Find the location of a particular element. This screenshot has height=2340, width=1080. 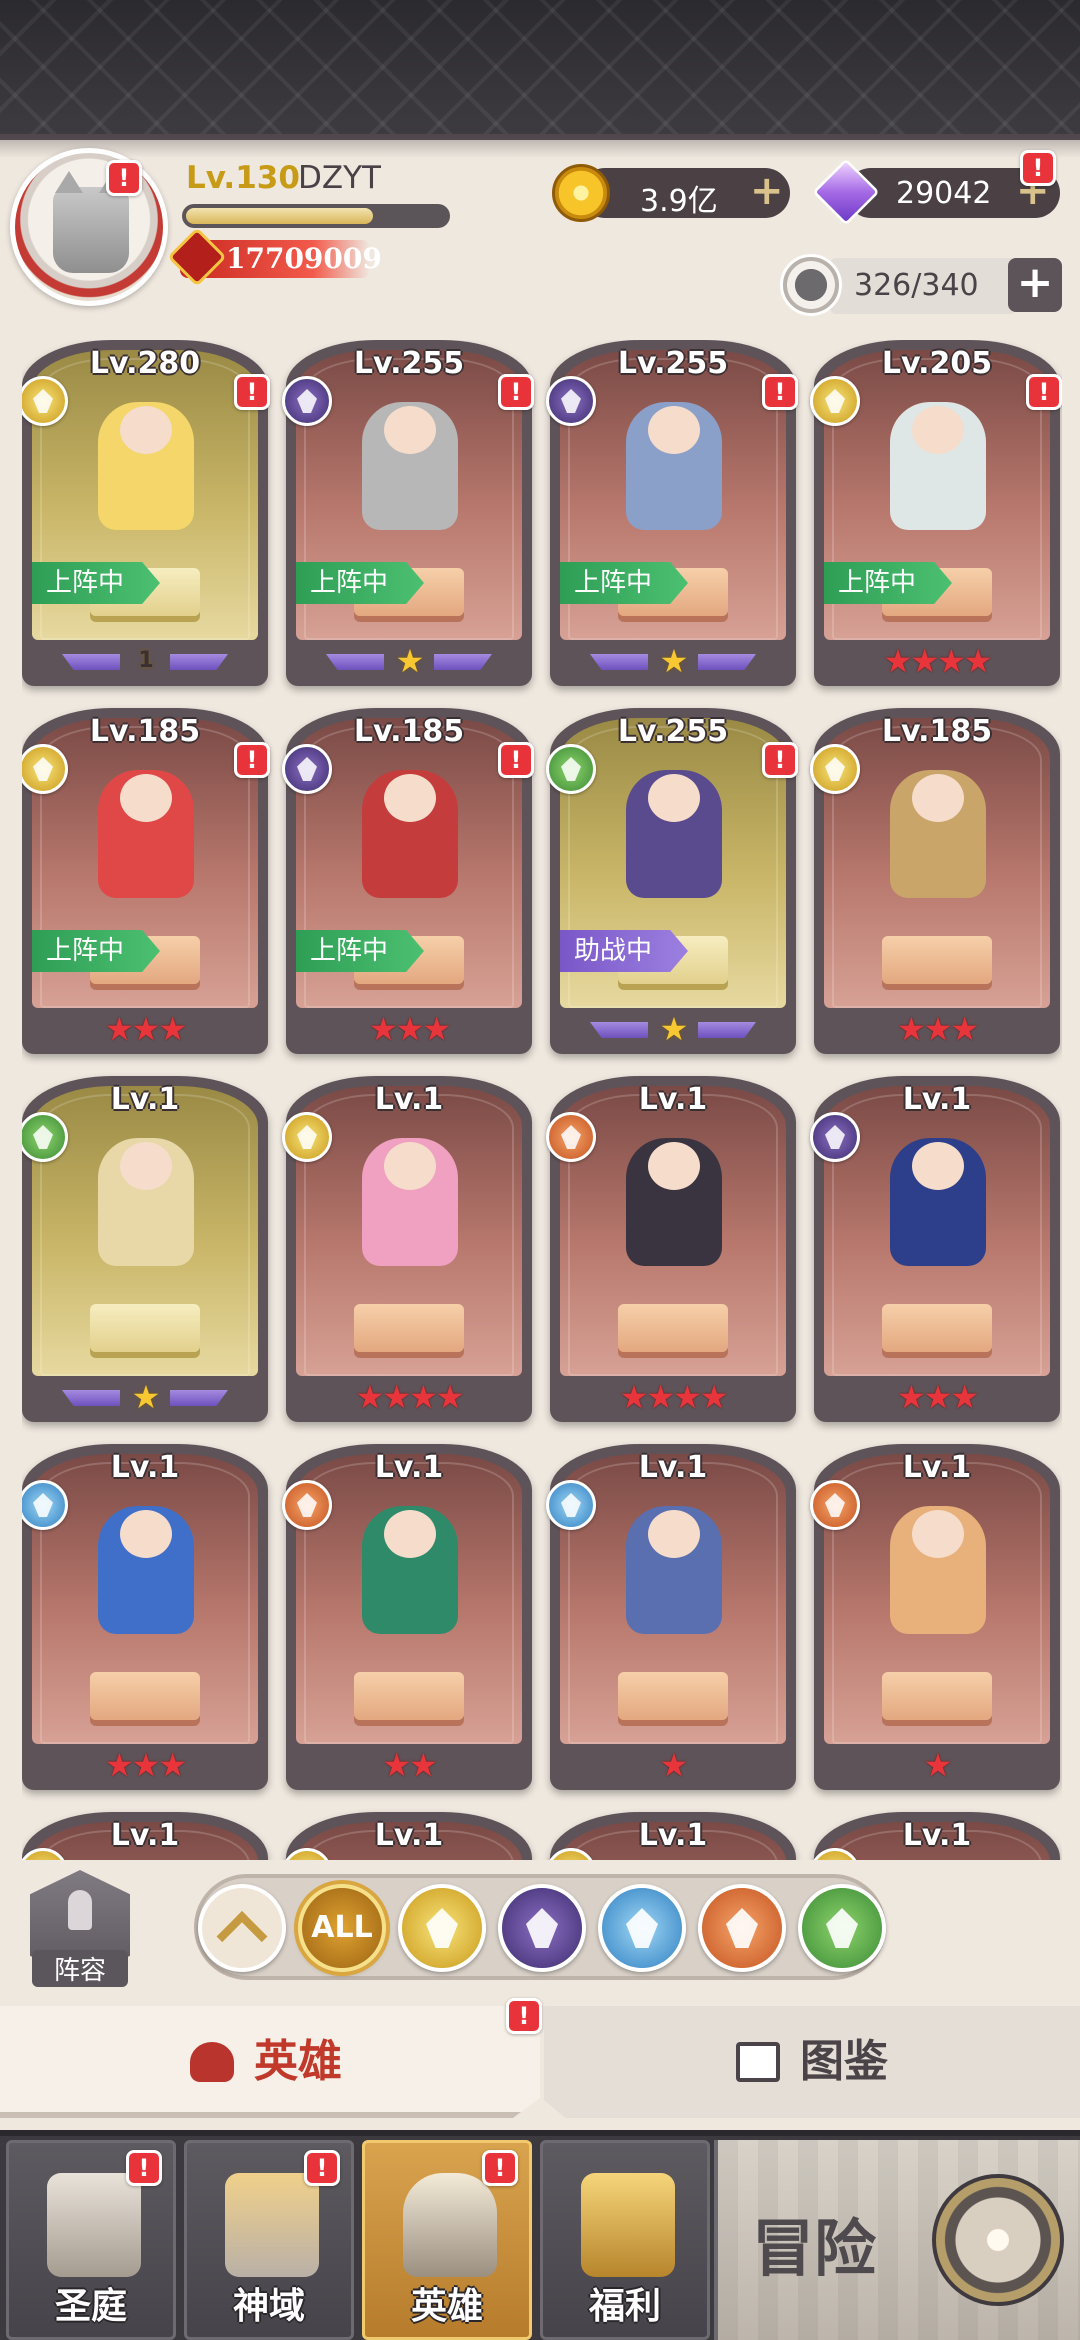

hero-card: Lv.255! 助战中 ★ is located at coordinates (672, 881).